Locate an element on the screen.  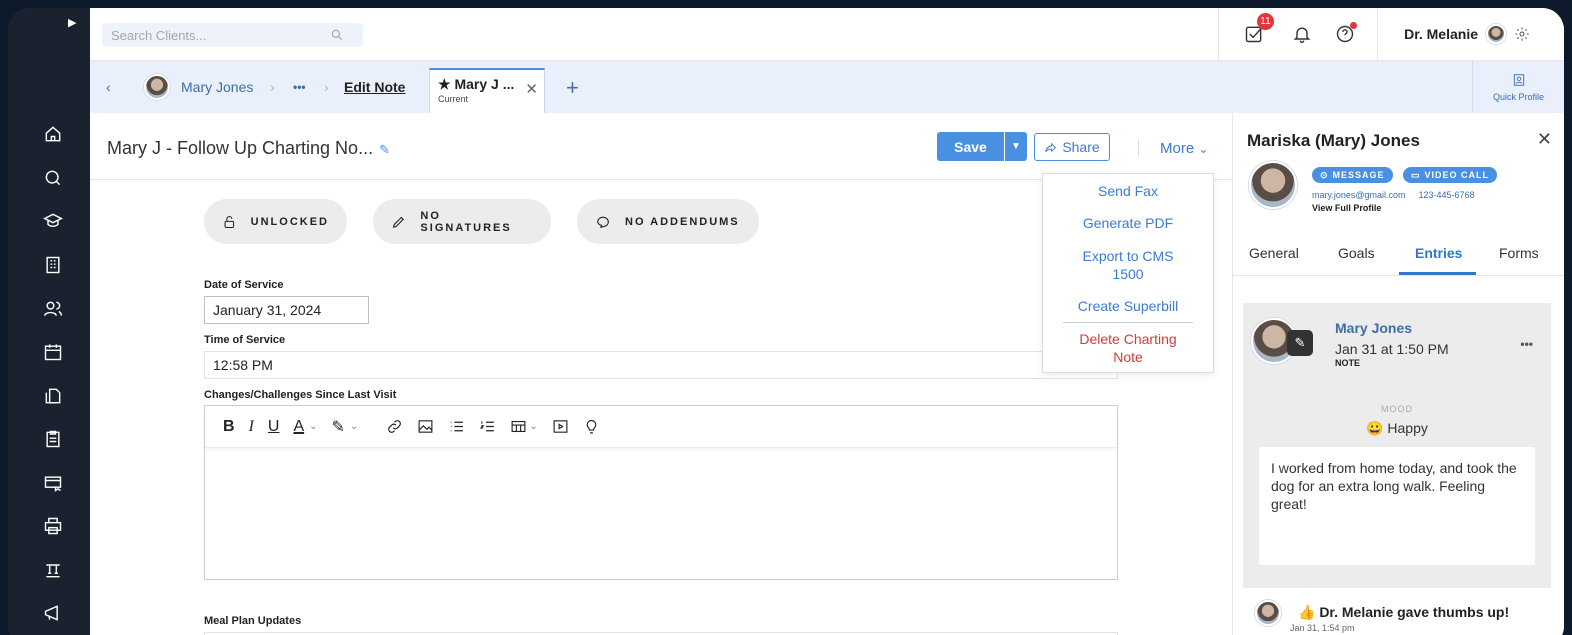
clipboard-icon is located at coordinates (53, 439).